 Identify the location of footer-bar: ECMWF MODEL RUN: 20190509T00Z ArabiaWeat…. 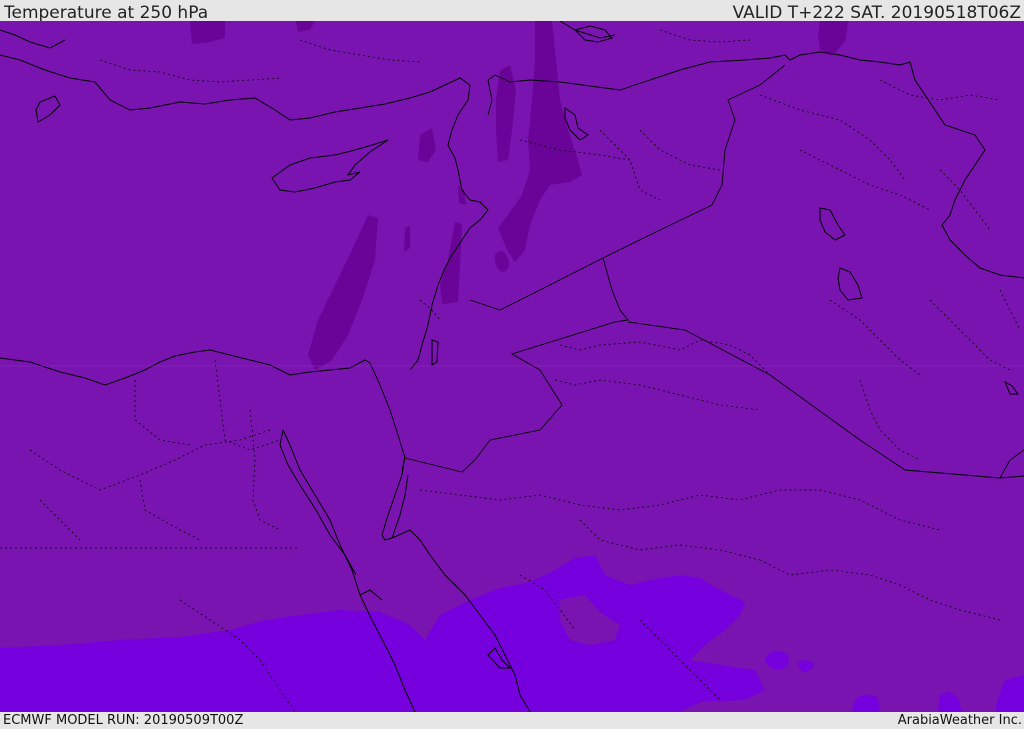
(512, 720).